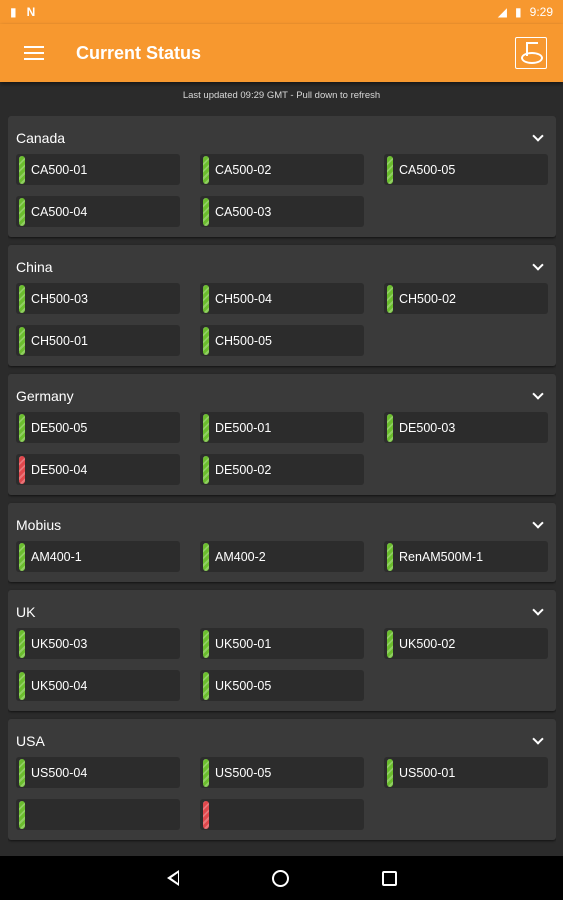 This screenshot has width=563, height=900. Describe the element at coordinates (282, 267) in the screenshot. I see `group-header: China` at that location.